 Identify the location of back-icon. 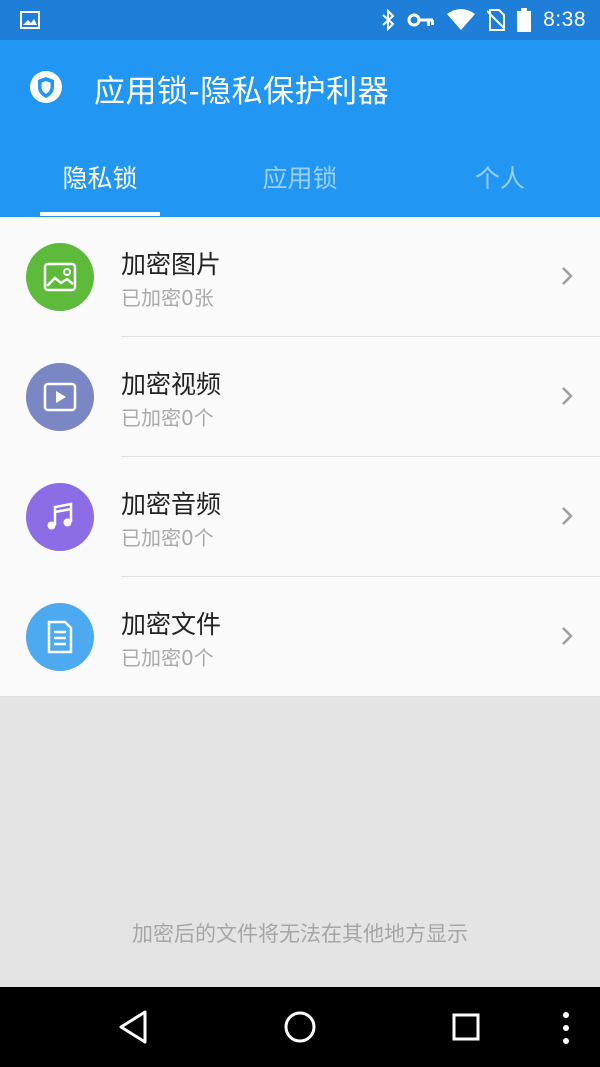
(133, 1027).